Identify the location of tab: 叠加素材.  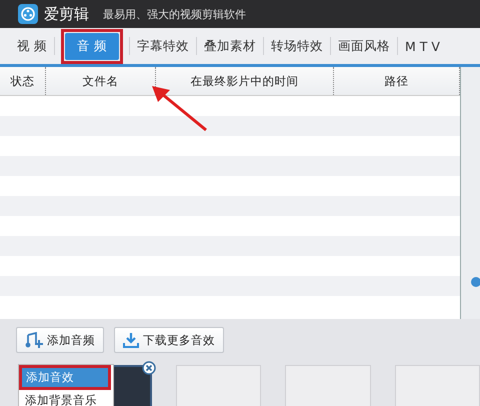
(229, 46).